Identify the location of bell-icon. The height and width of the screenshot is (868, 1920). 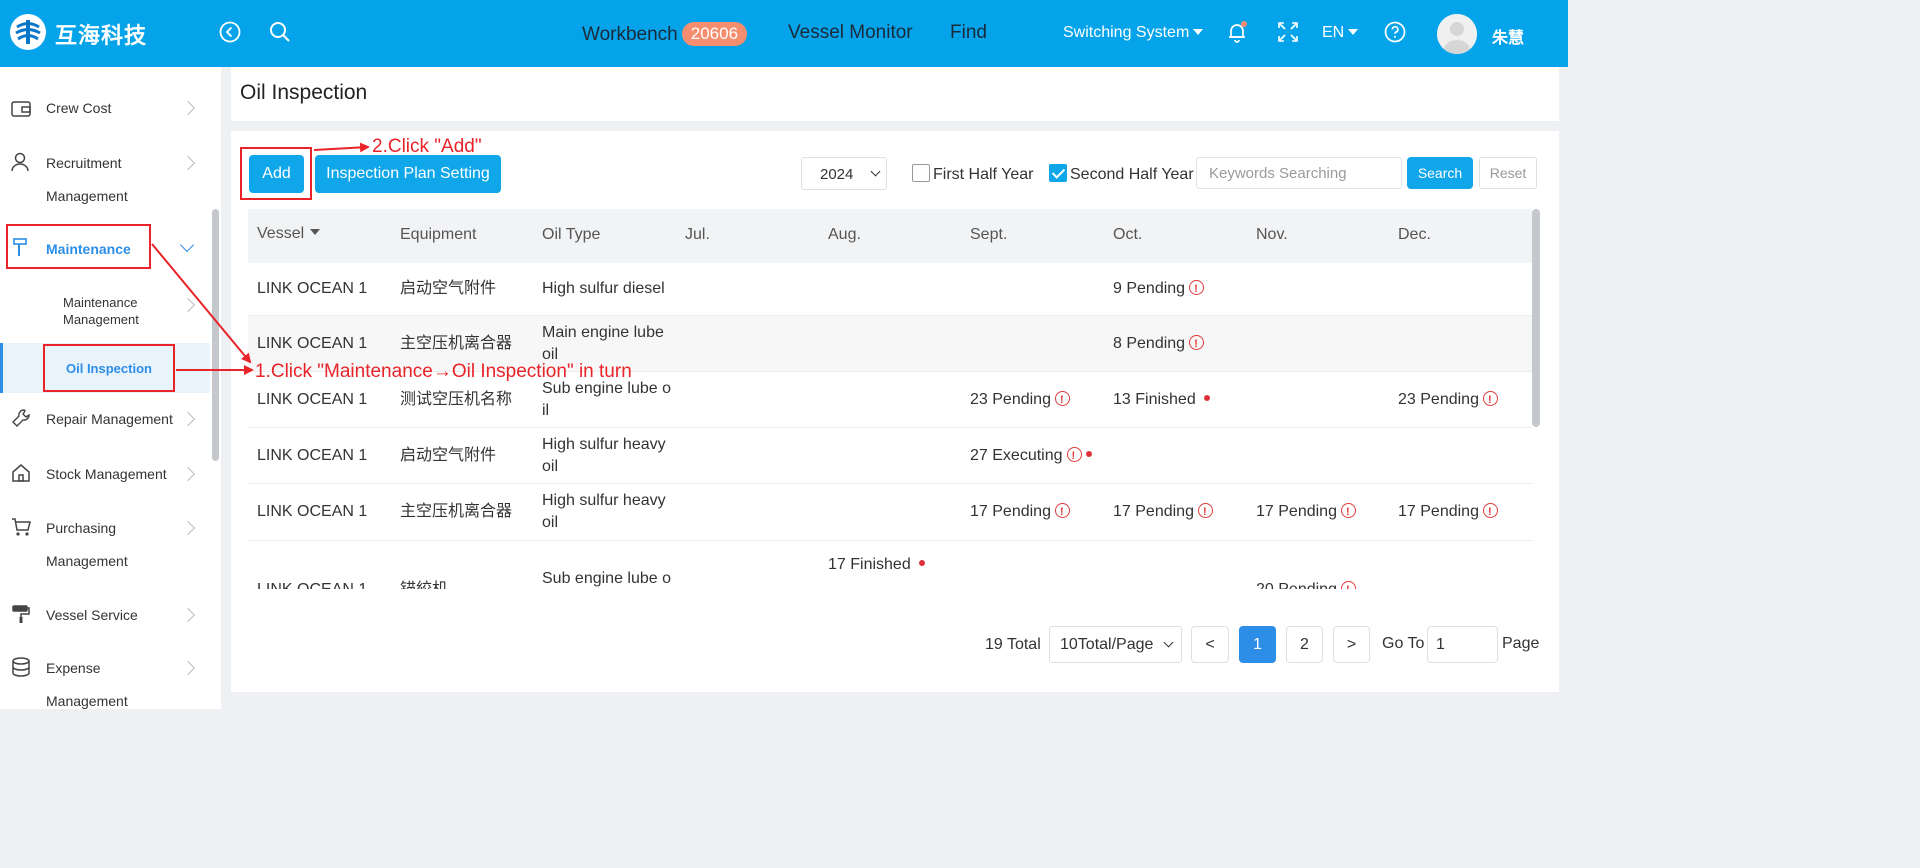
(1237, 32).